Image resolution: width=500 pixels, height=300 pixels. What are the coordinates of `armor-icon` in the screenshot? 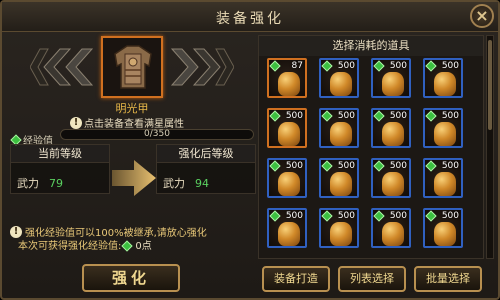 It's located at (133, 67).